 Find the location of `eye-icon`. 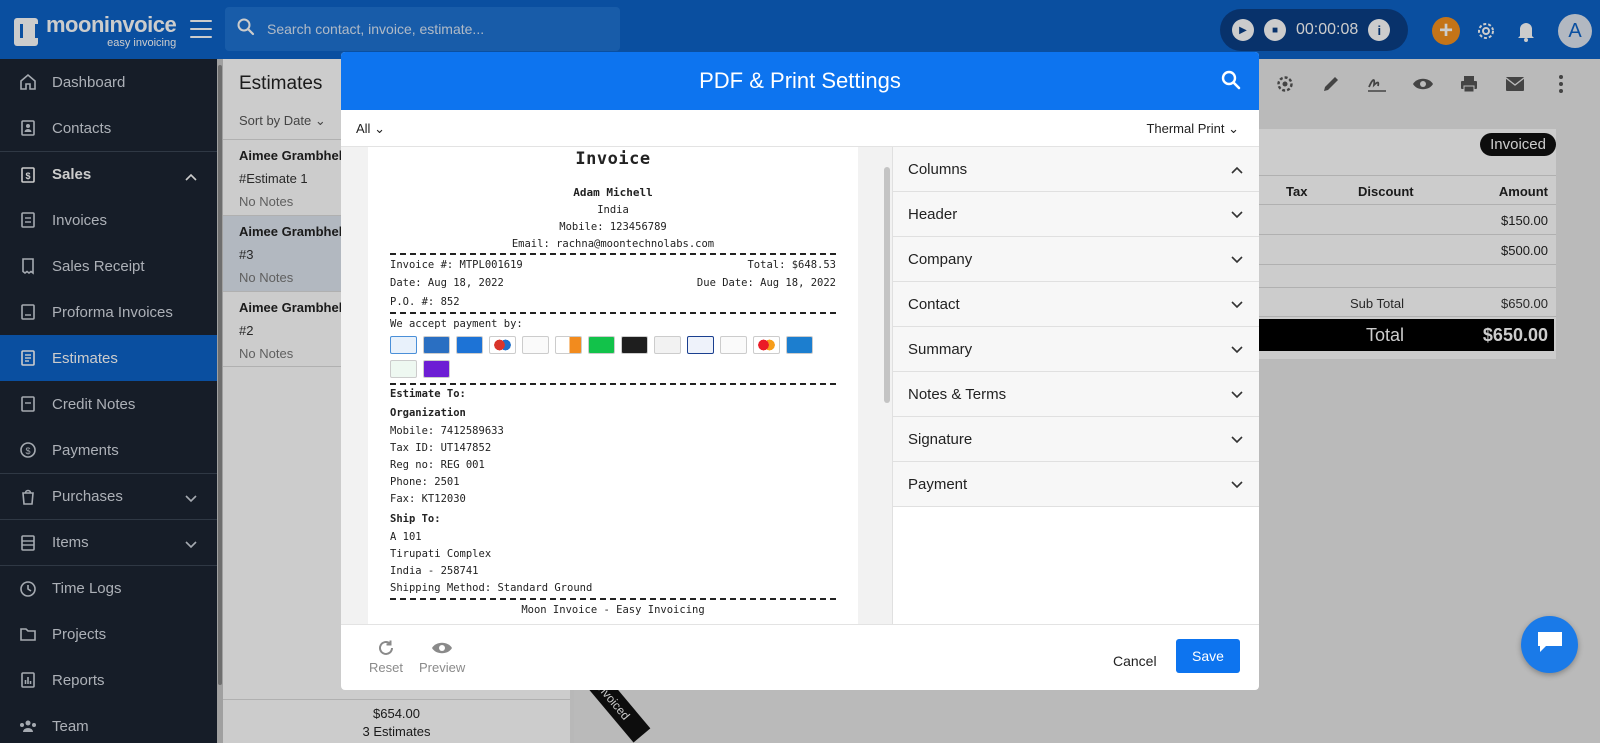

eye-icon is located at coordinates (442, 649).